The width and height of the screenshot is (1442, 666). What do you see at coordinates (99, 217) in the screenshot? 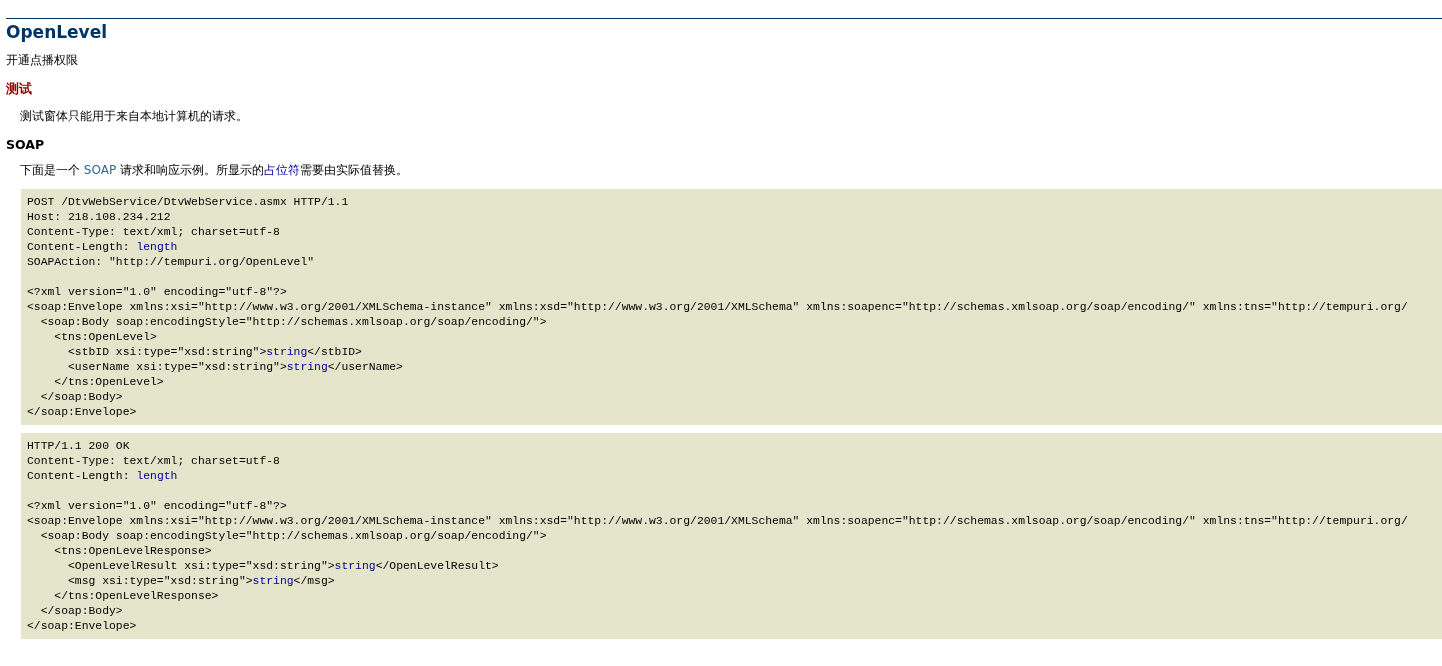
I see `code-line: Host: 218.108.234.212` at bounding box center [99, 217].